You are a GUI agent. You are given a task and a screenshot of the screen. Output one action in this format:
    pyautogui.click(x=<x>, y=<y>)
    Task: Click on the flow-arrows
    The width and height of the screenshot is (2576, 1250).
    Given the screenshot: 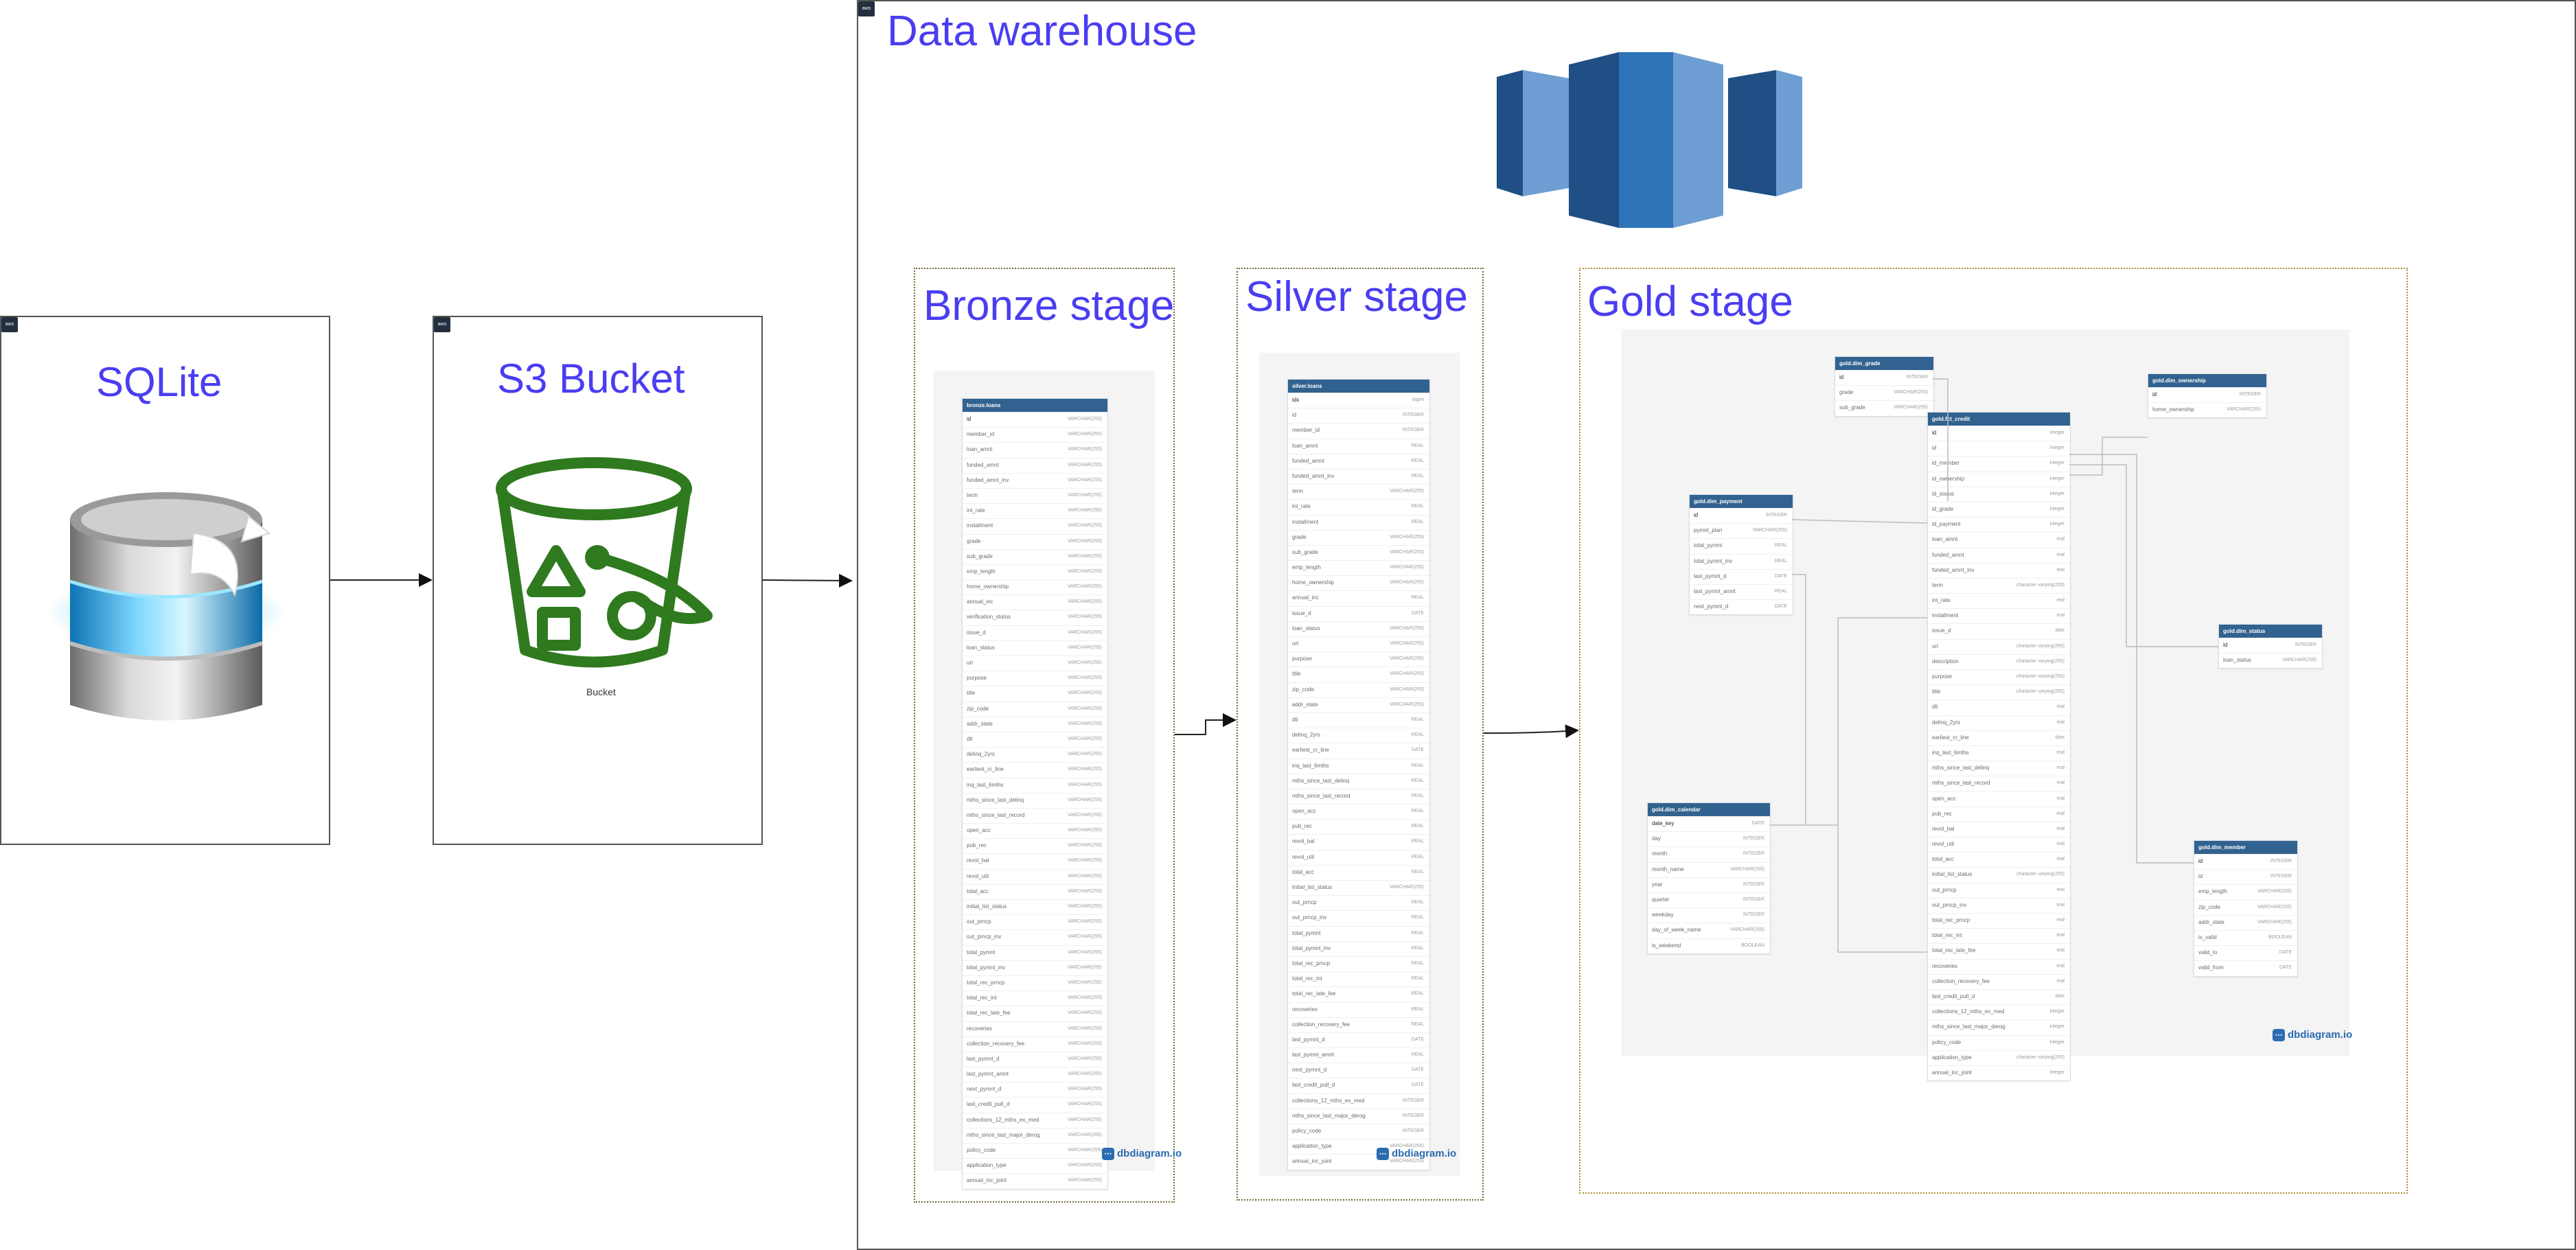 What is the action you would take?
    pyautogui.click(x=954, y=656)
    